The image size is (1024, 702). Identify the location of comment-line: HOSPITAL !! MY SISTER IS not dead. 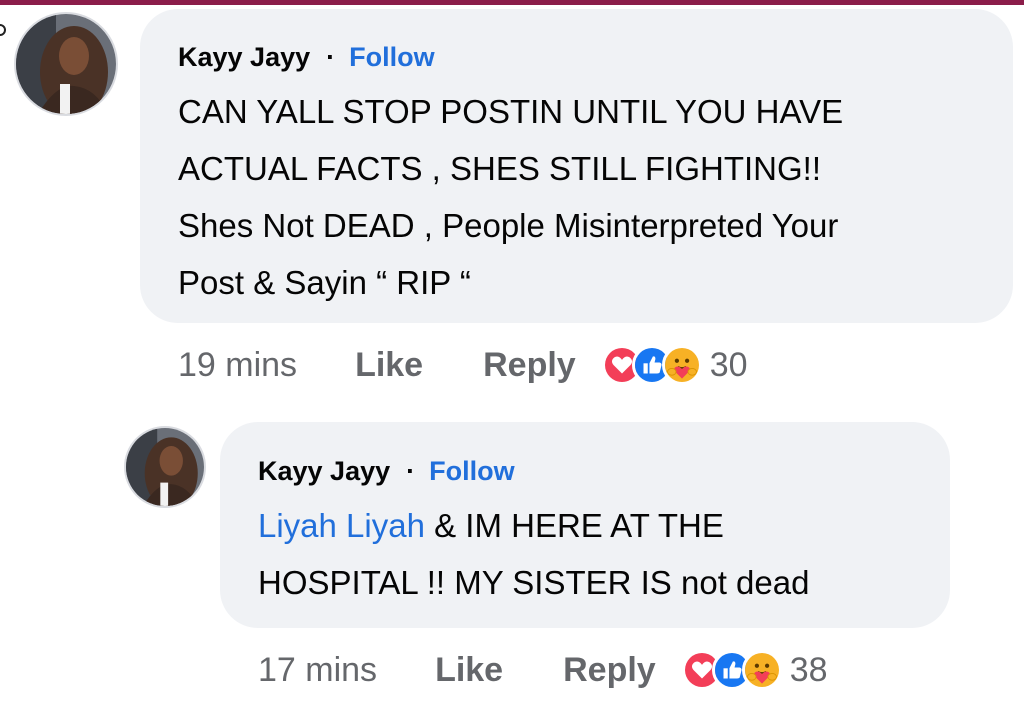
(534, 582).